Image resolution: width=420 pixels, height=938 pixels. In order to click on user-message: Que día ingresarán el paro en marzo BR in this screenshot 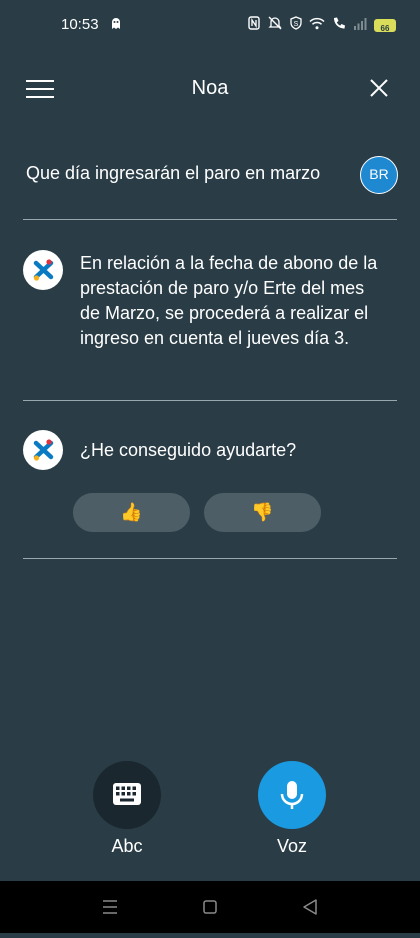, I will do `click(212, 176)`.